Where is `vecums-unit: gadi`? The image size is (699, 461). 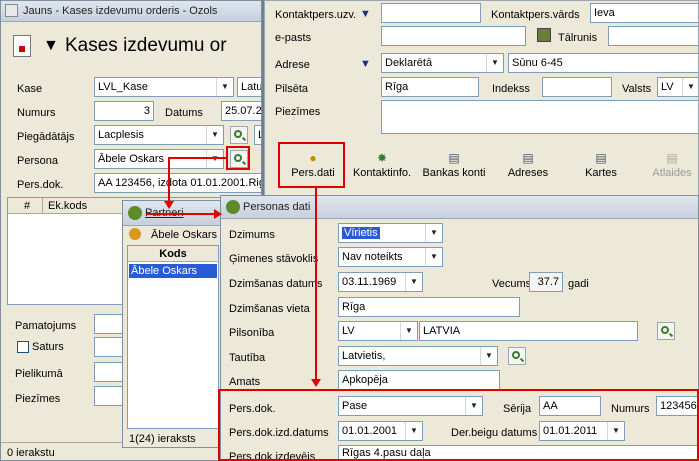
vecums-unit: gadi is located at coordinates (578, 284).